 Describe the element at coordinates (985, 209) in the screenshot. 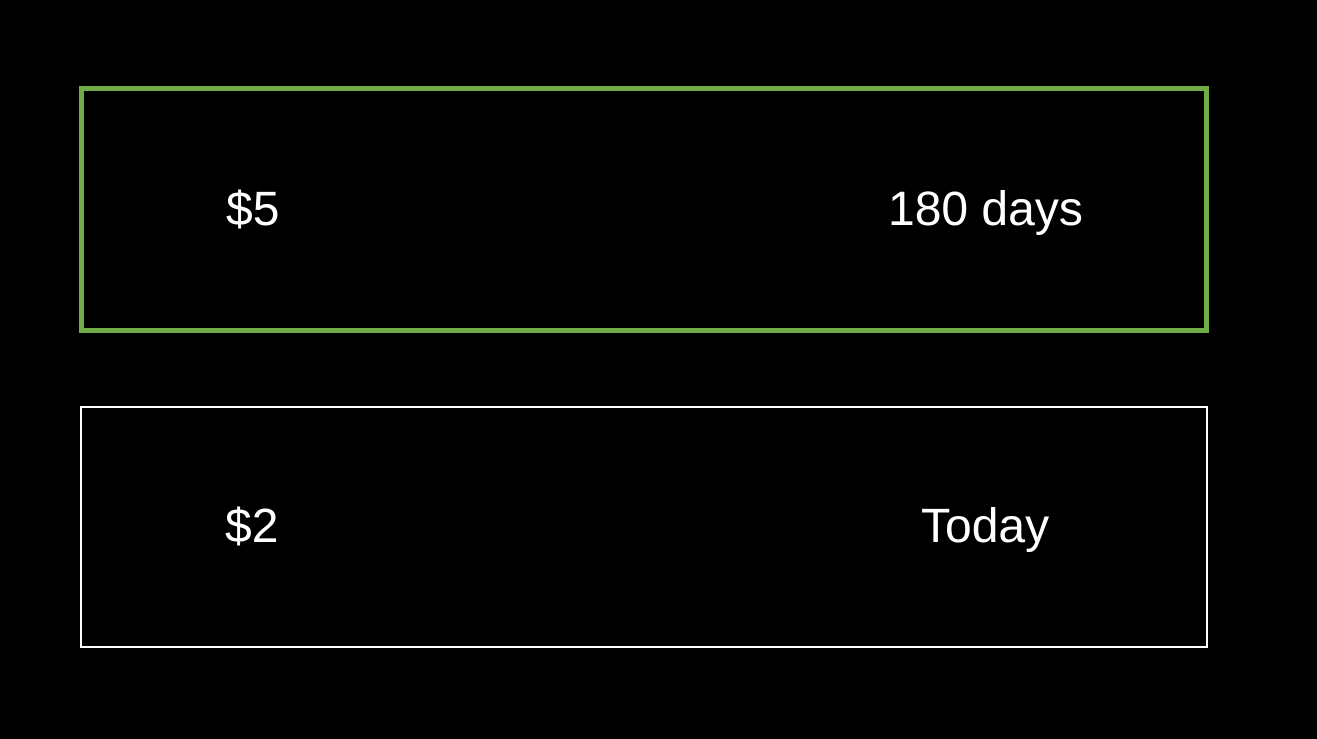

I see `option-timing: 180 days` at that location.